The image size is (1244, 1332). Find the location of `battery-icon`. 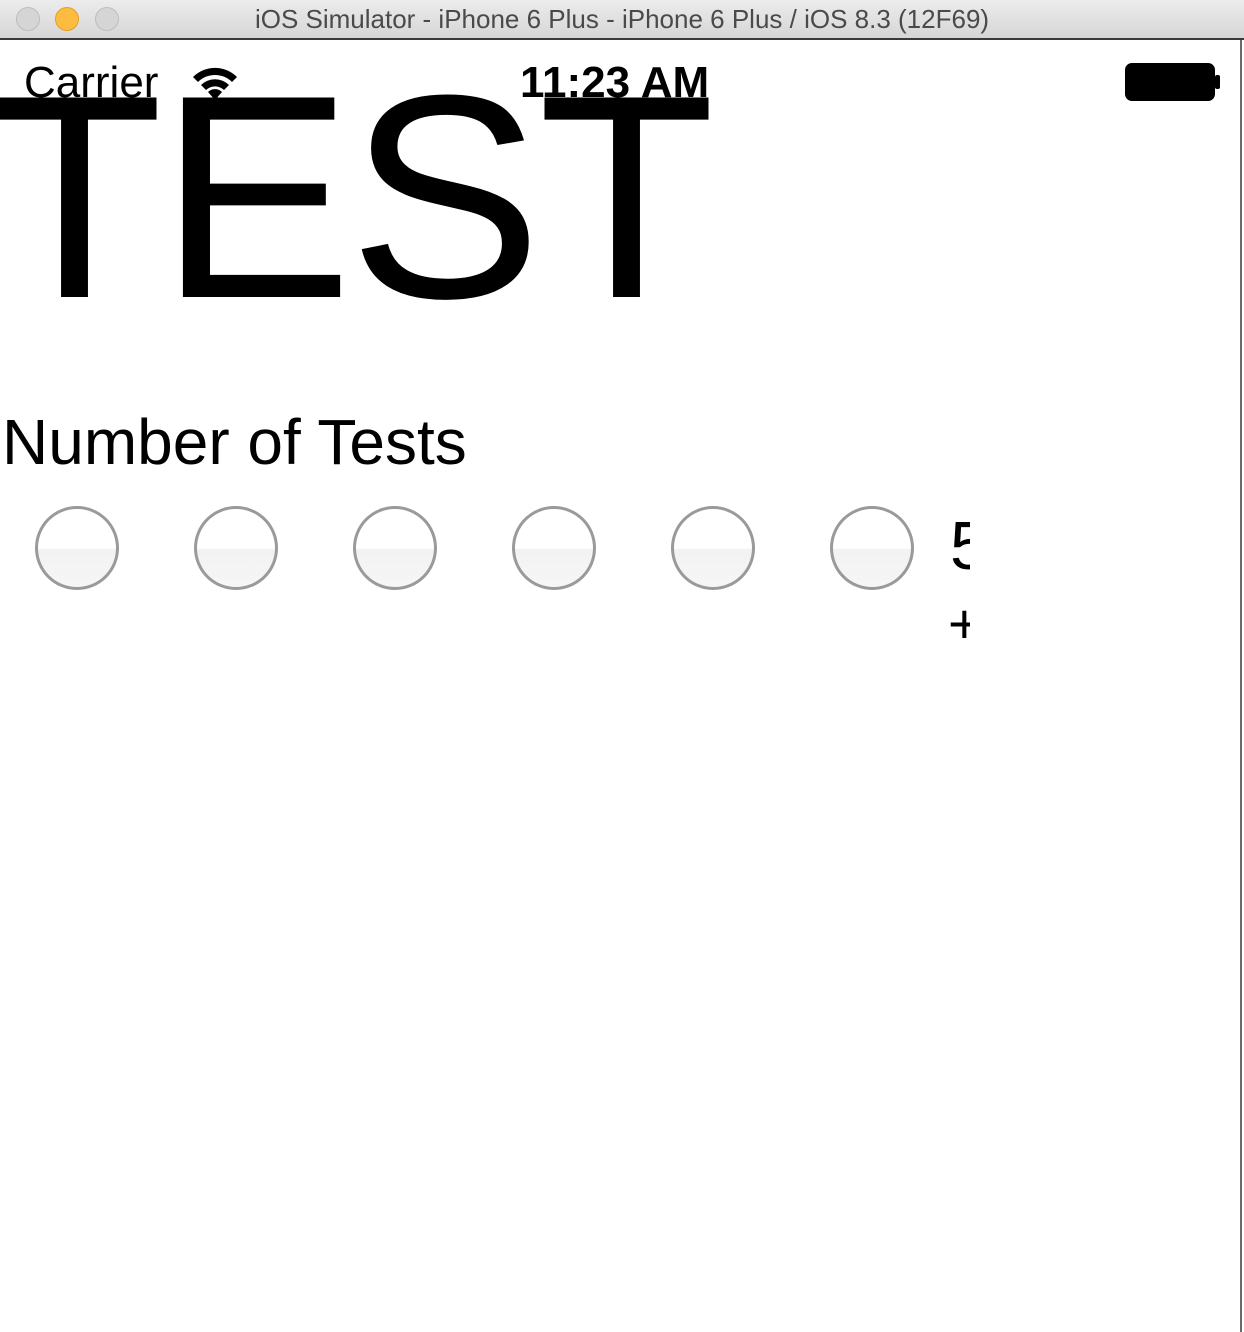

battery-icon is located at coordinates (1172, 82).